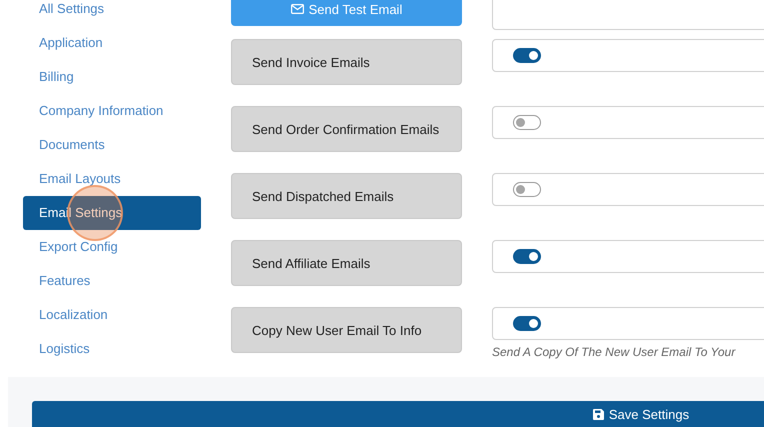  Describe the element at coordinates (346, 196) in the screenshot. I see `setting-label: Send Dispatched Emails` at that location.